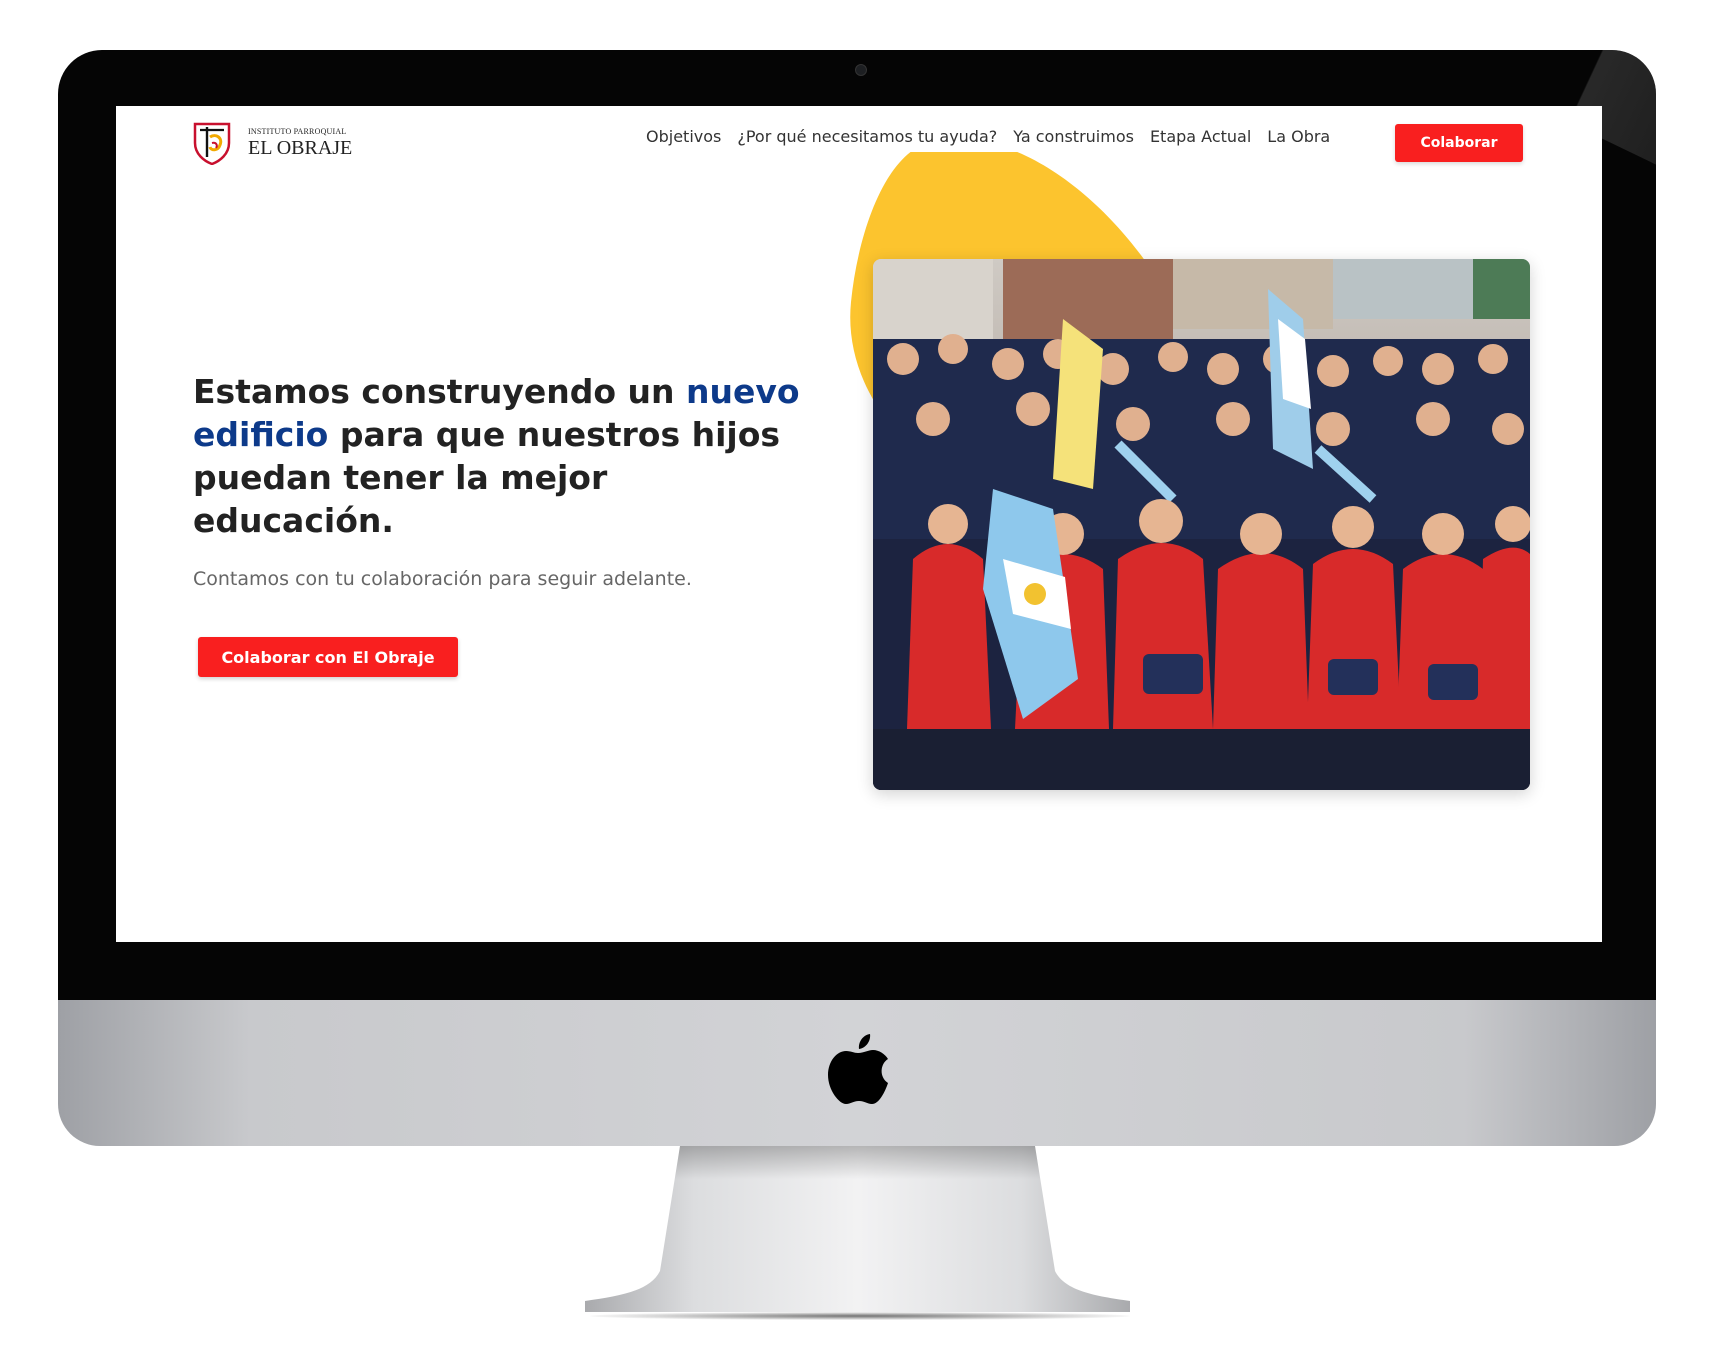 The width and height of the screenshot is (1713, 1366). Describe the element at coordinates (1298, 136) in the screenshot. I see `nav-link-la-obra: La Obra` at that location.